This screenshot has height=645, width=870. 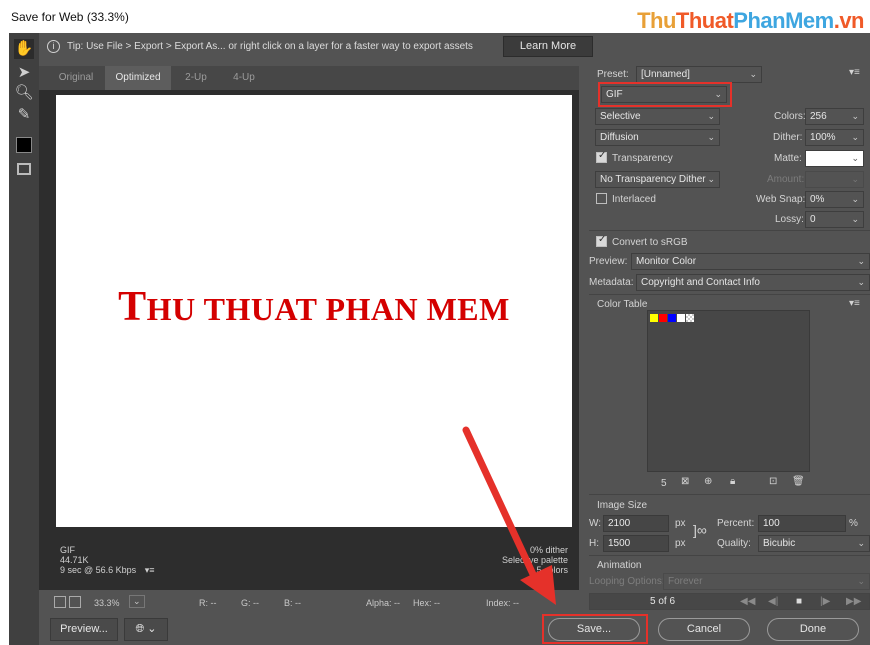 What do you see at coordinates (750, 261) in the screenshot?
I see `preview-color-dropdown: Monitor Color ⌄` at bounding box center [750, 261].